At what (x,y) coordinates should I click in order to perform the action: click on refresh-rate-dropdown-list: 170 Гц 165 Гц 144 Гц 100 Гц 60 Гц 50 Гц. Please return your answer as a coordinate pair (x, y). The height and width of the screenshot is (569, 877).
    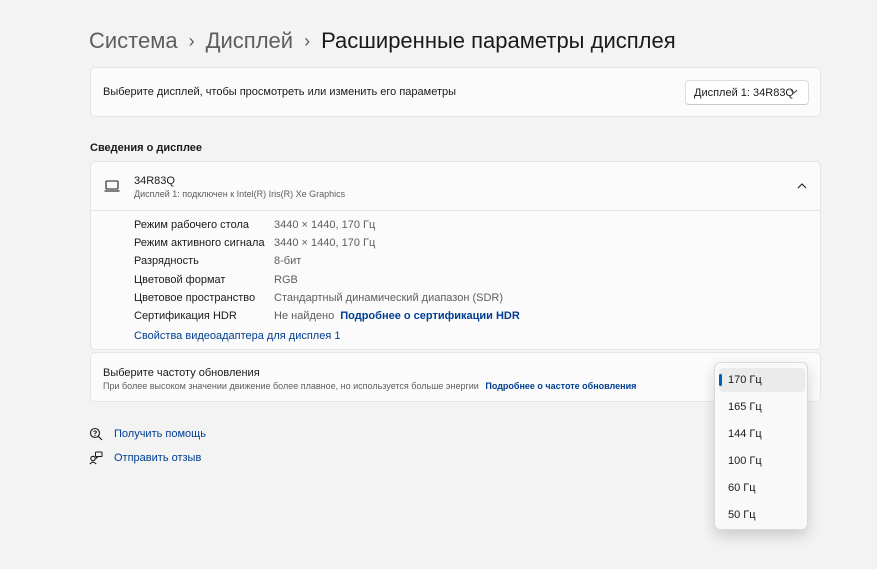
    Looking at the image, I should click on (761, 446).